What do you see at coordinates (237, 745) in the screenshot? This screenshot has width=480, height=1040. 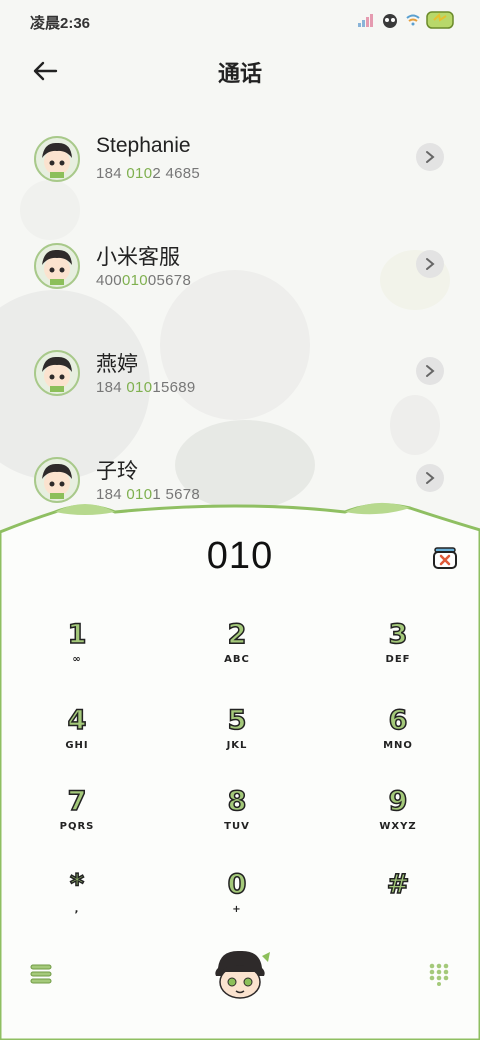 I see `key-letters: JKL` at bounding box center [237, 745].